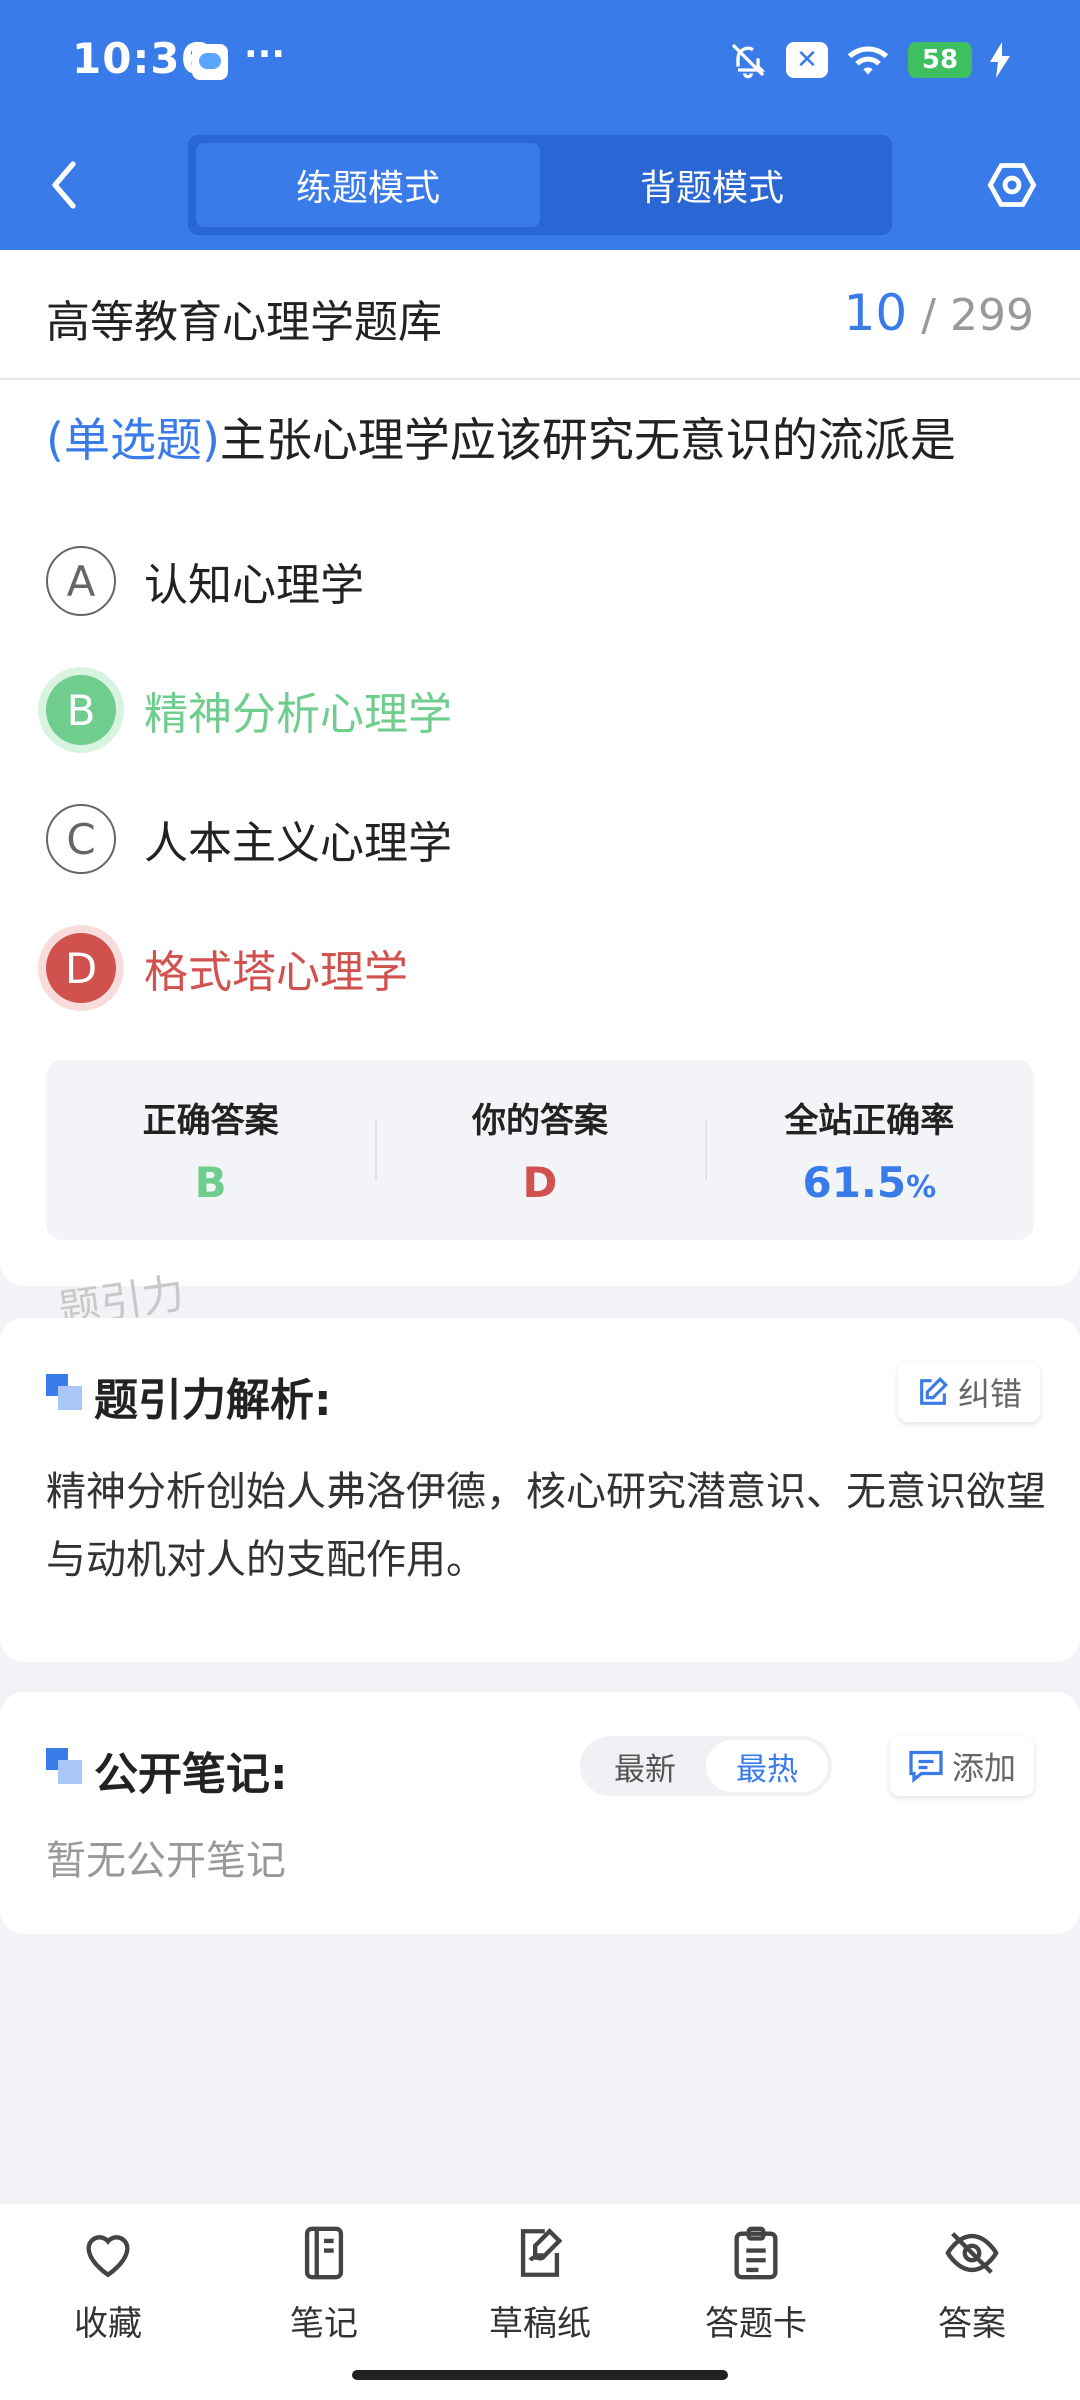  What do you see at coordinates (81, 581) in the screenshot?
I see `option-letter: A` at bounding box center [81, 581].